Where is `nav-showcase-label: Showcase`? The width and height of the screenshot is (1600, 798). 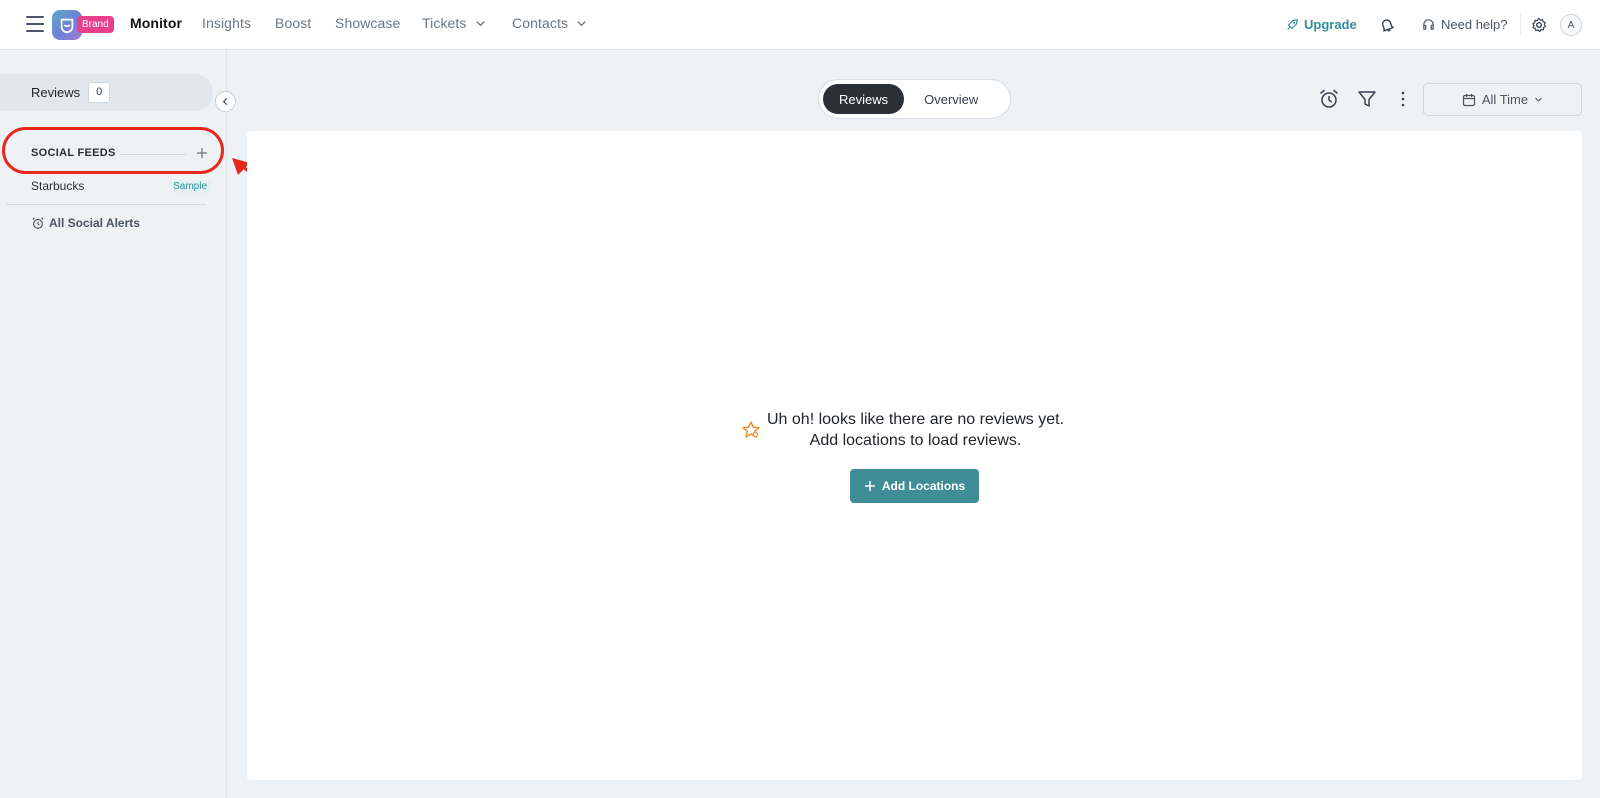 nav-showcase-label: Showcase is located at coordinates (368, 23).